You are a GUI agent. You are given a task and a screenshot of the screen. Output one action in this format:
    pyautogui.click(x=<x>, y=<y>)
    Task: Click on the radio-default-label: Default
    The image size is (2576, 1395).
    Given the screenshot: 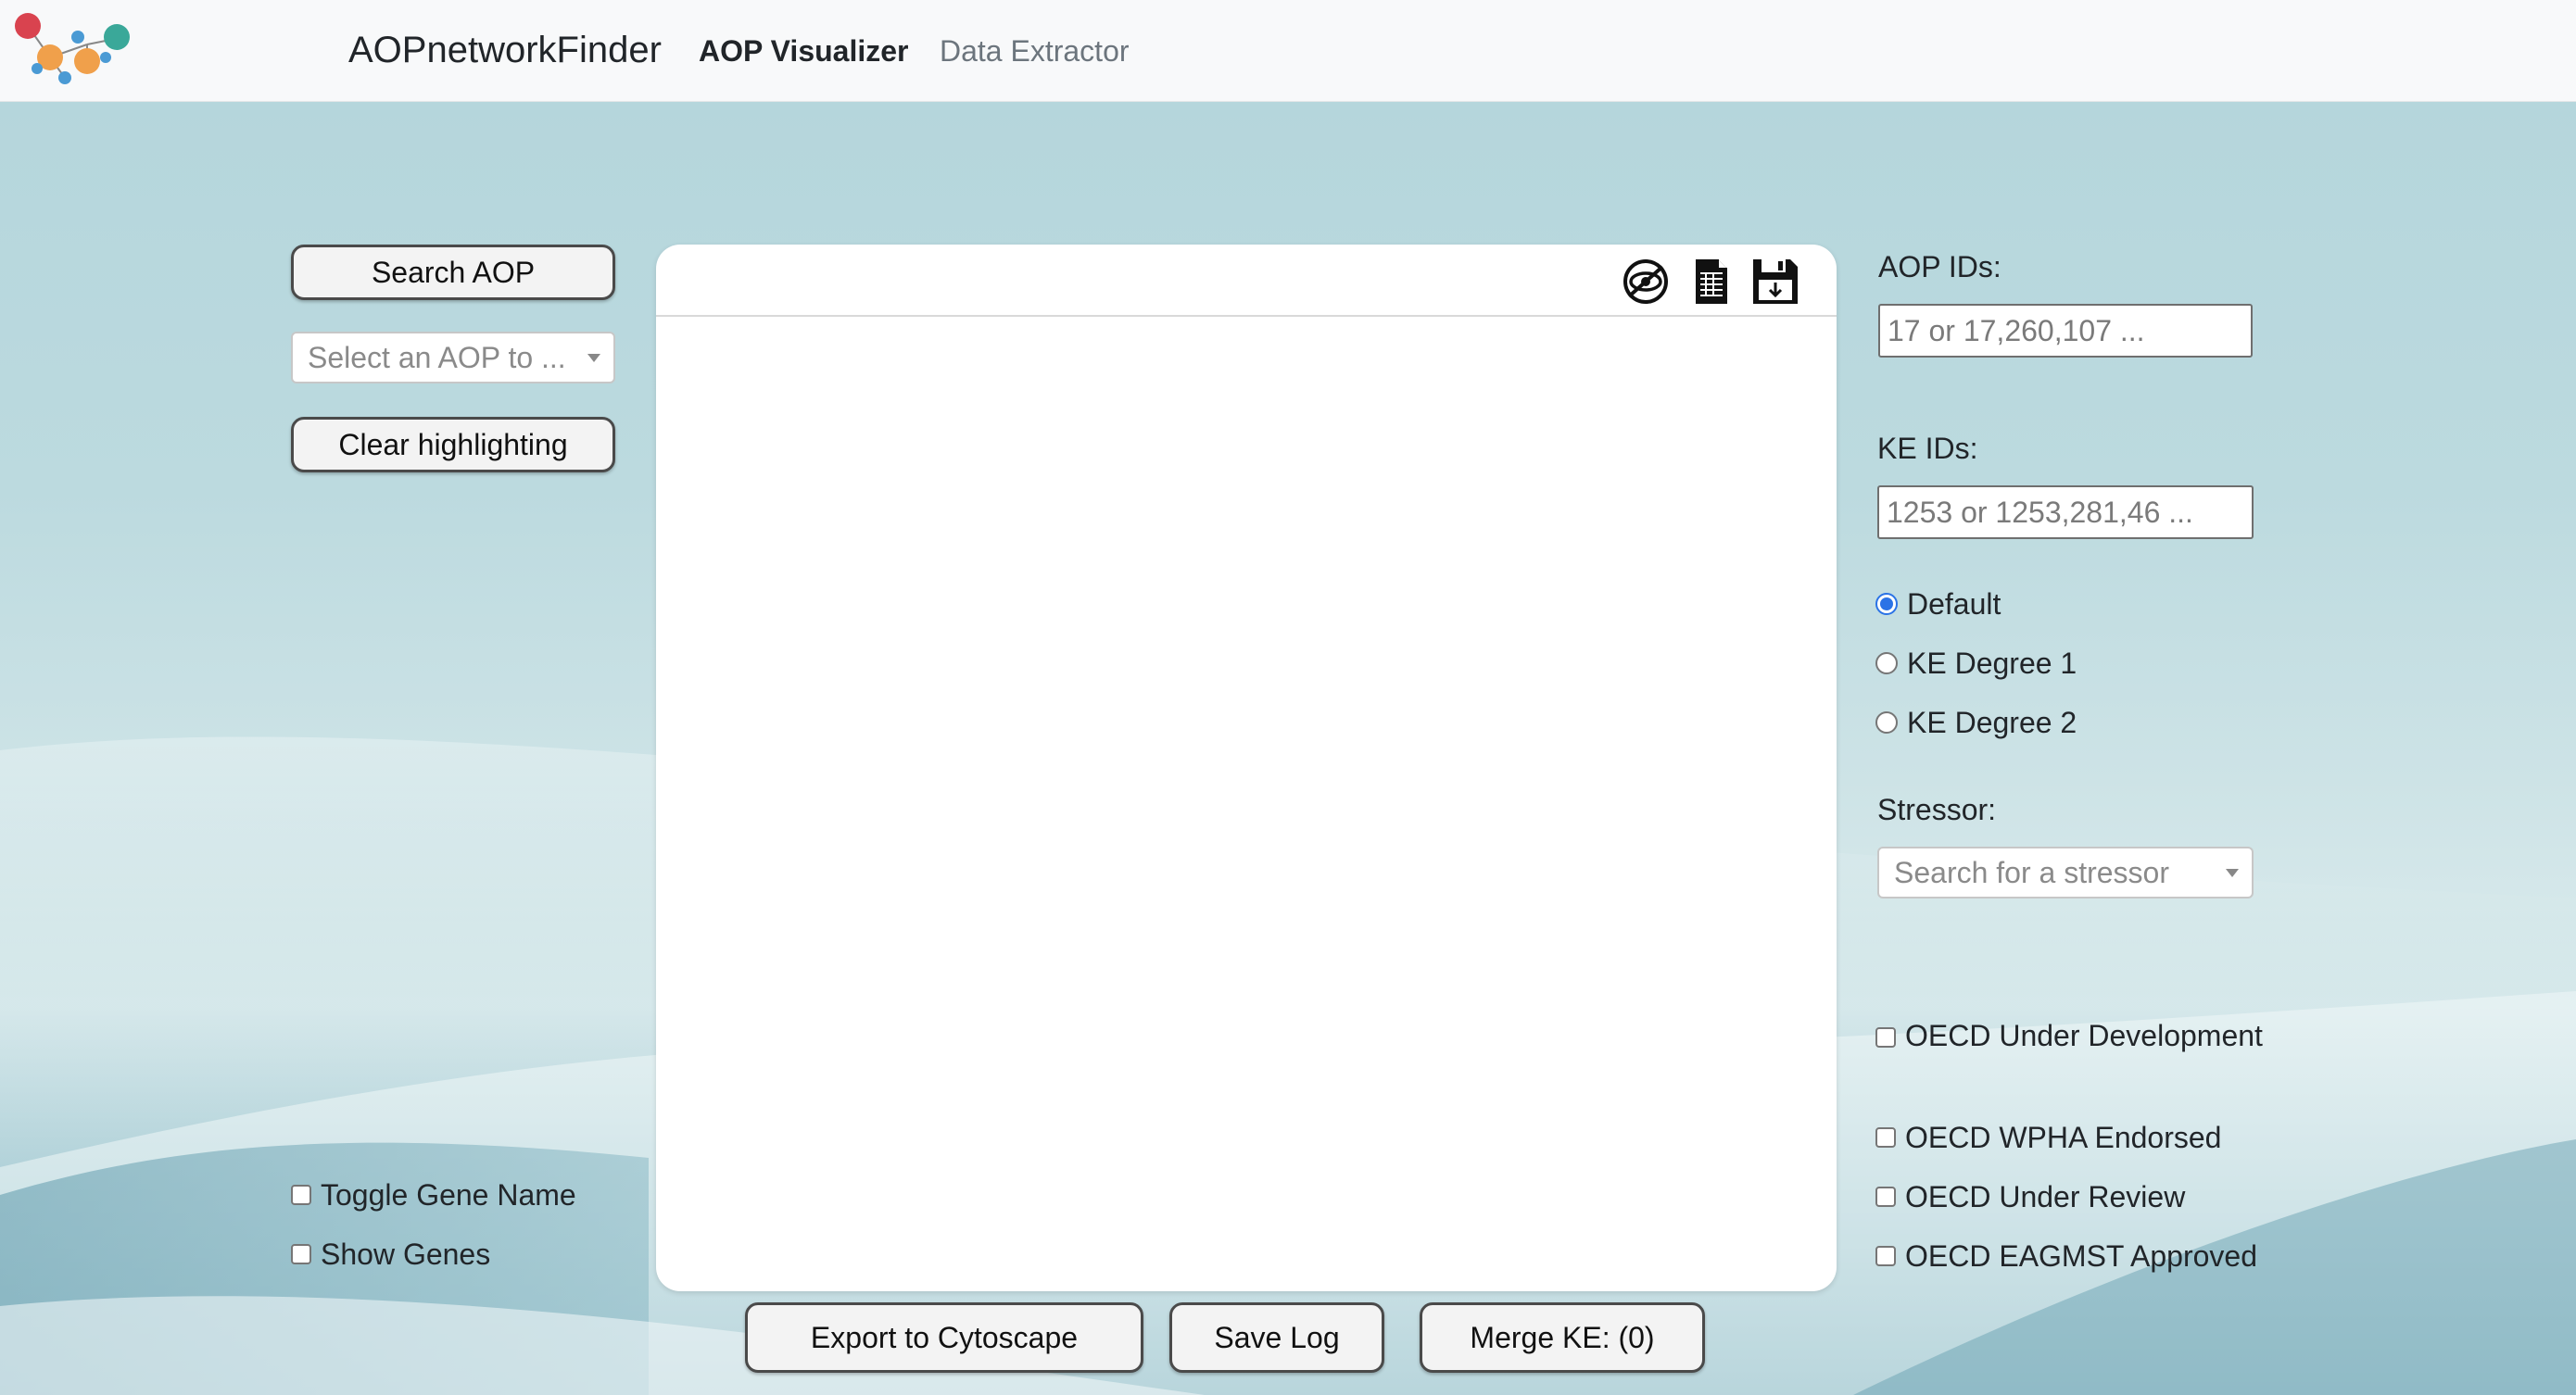 What is the action you would take?
    pyautogui.click(x=1954, y=604)
    